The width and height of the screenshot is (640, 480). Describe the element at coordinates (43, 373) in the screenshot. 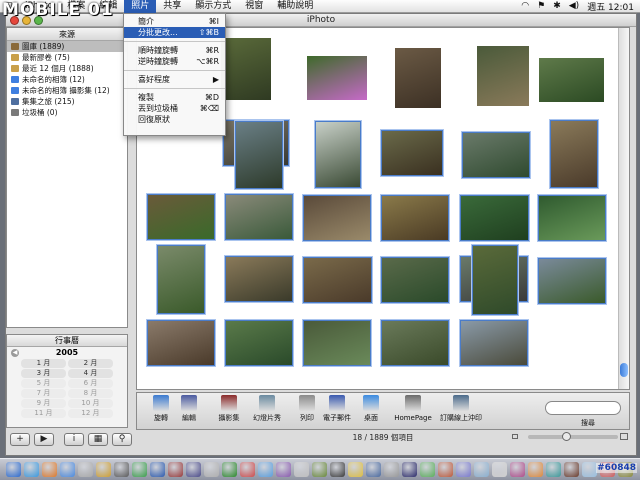

I see `calendar-month: 3 月` at that location.